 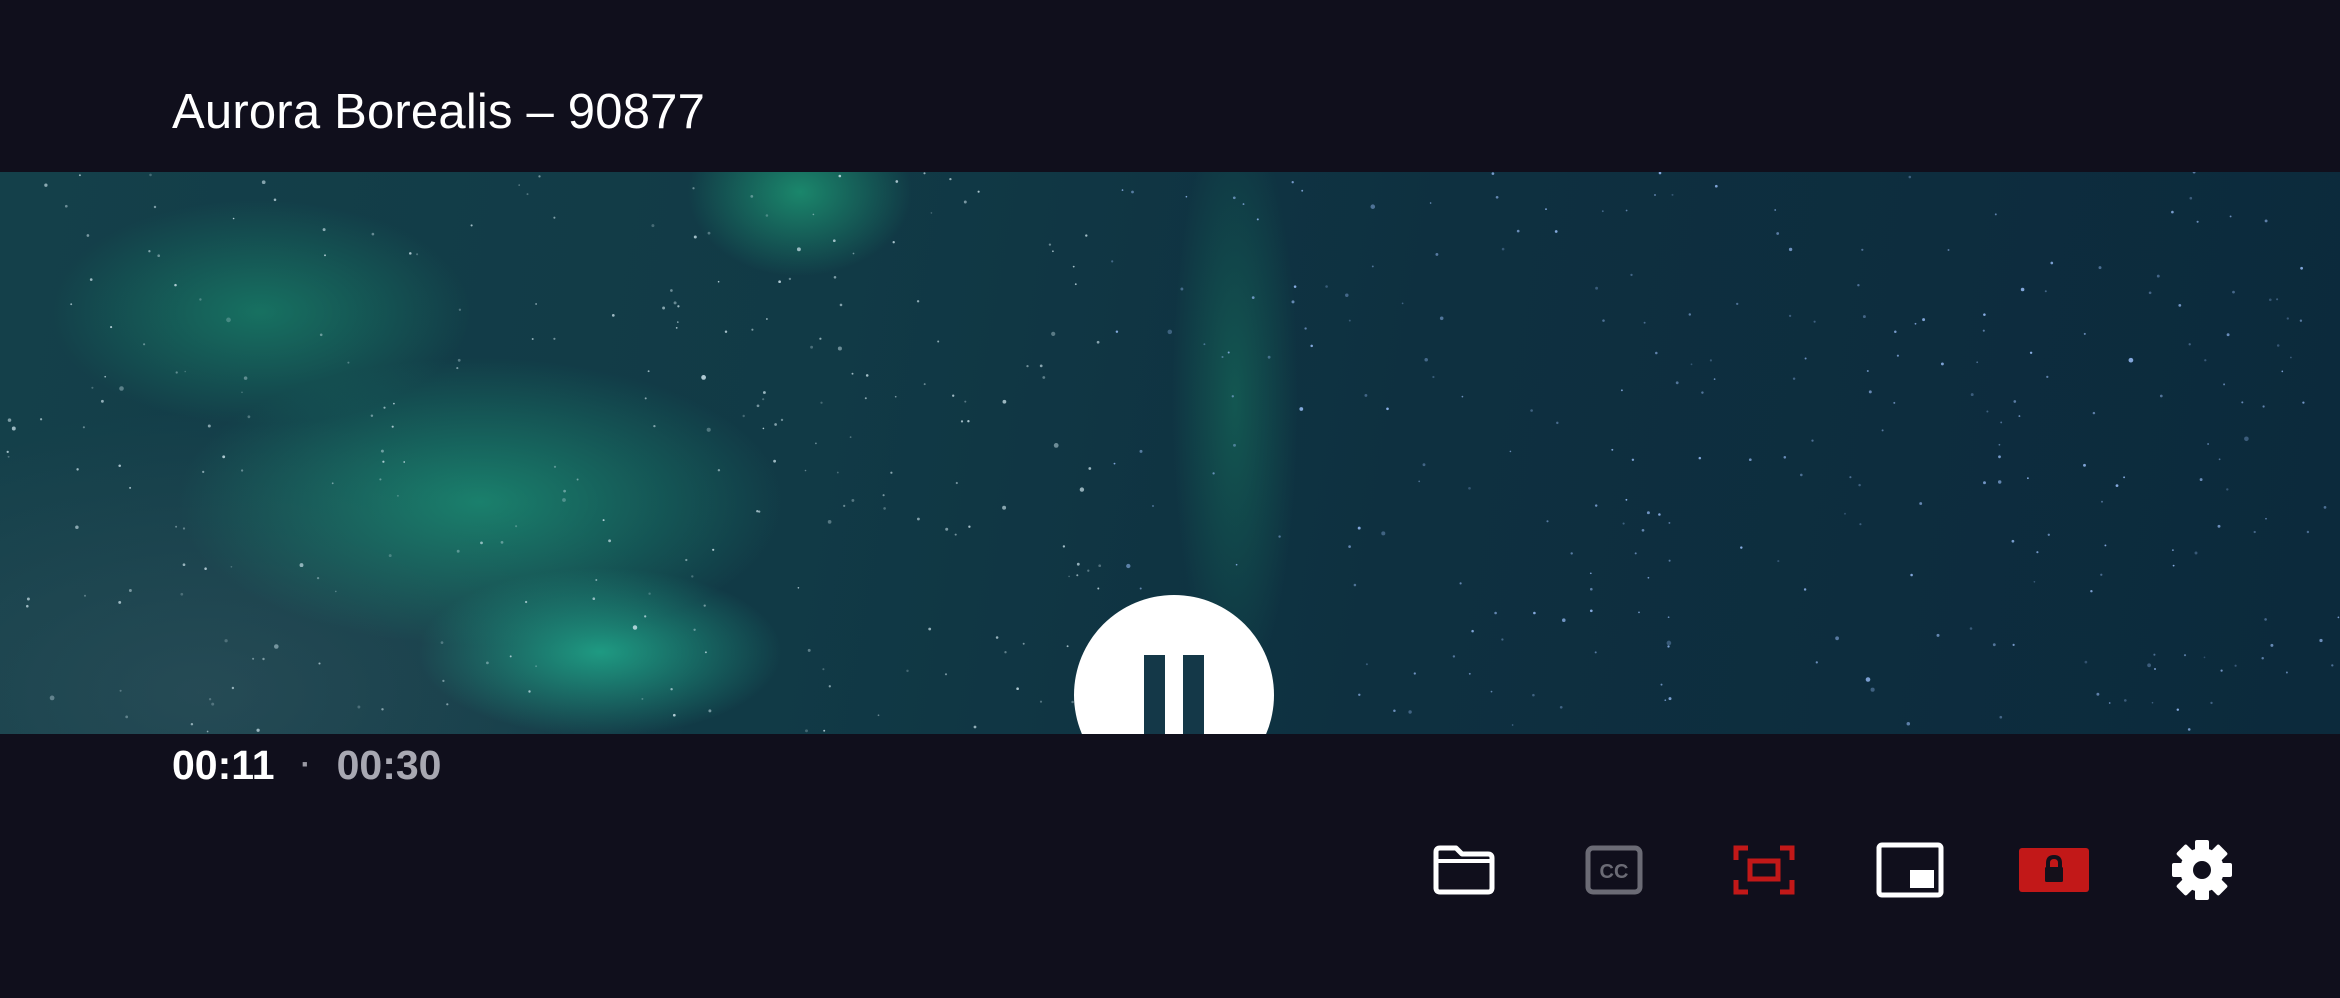 I want to click on settings-gear-icon, so click(x=2202, y=870).